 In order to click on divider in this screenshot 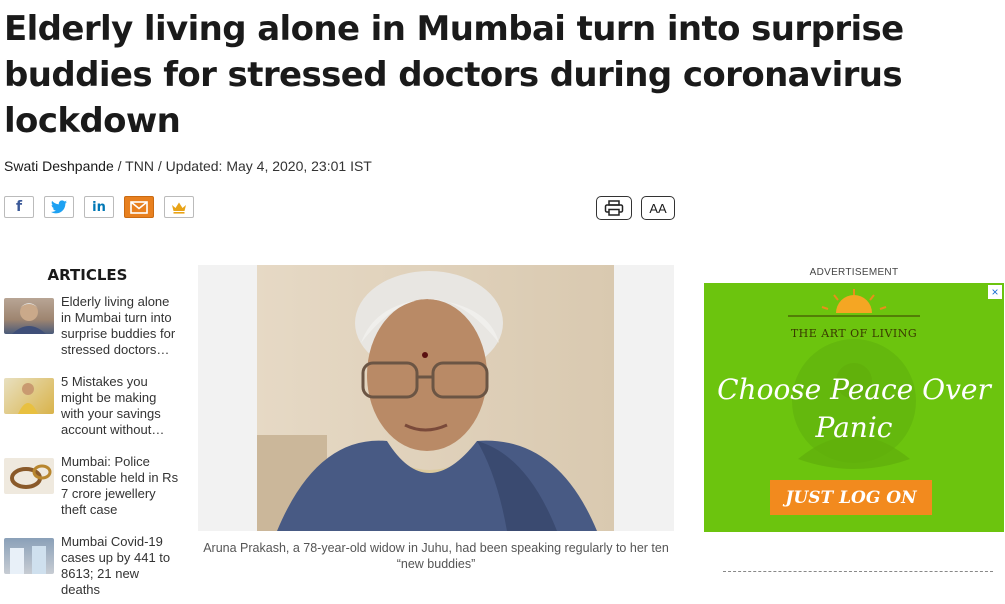, I will do `click(858, 571)`.